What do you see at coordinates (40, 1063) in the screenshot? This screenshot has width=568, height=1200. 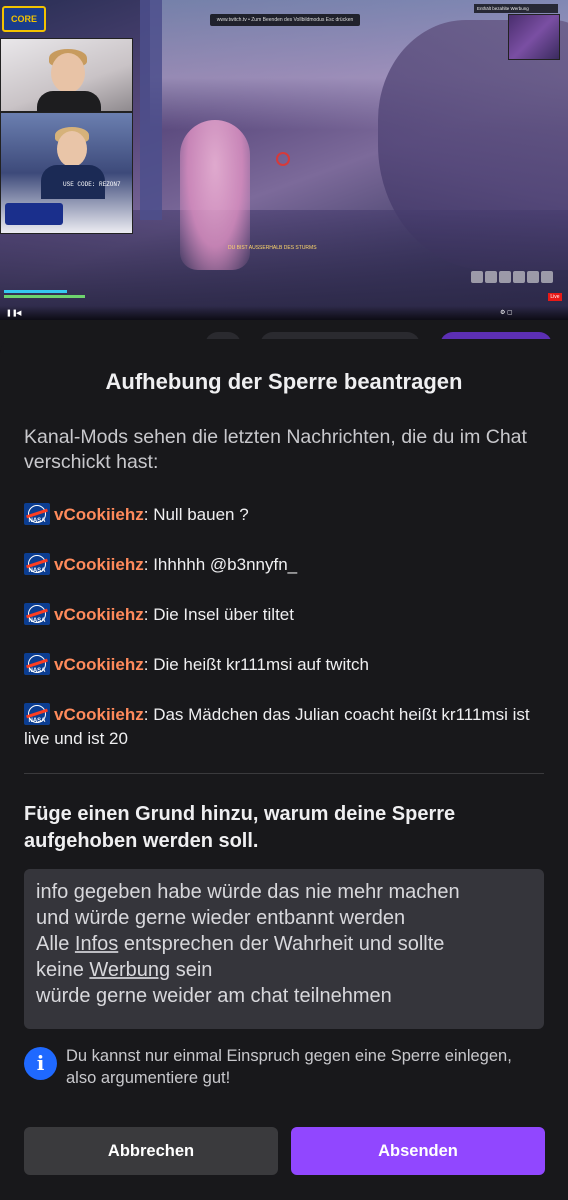 I see `info-icon: i` at bounding box center [40, 1063].